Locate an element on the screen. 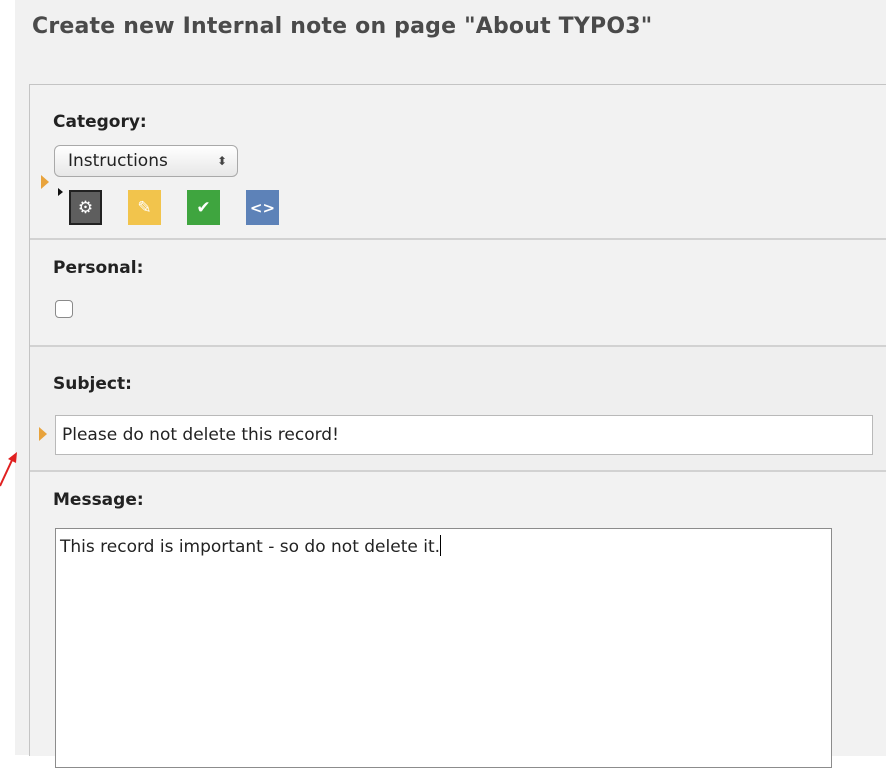  gear-icon: ⚙ is located at coordinates (85, 207).